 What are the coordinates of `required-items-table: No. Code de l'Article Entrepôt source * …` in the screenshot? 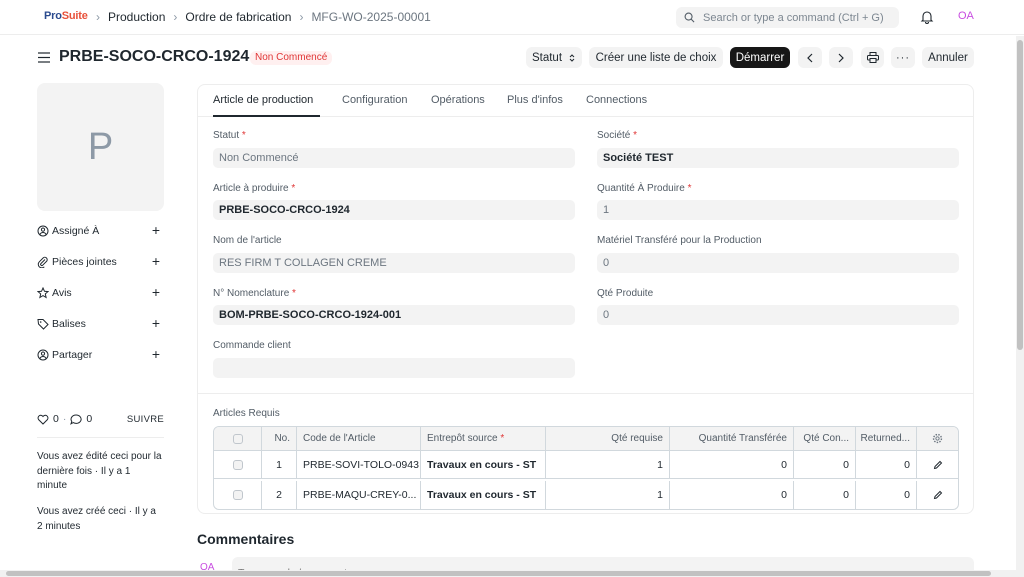 It's located at (586, 468).